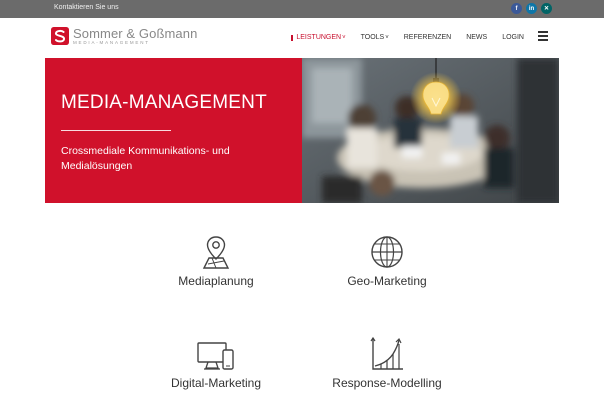 Image resolution: width=604 pixels, height=400 pixels. Describe the element at coordinates (543, 36) in the screenshot. I see `hamburger-menu-icon` at that location.